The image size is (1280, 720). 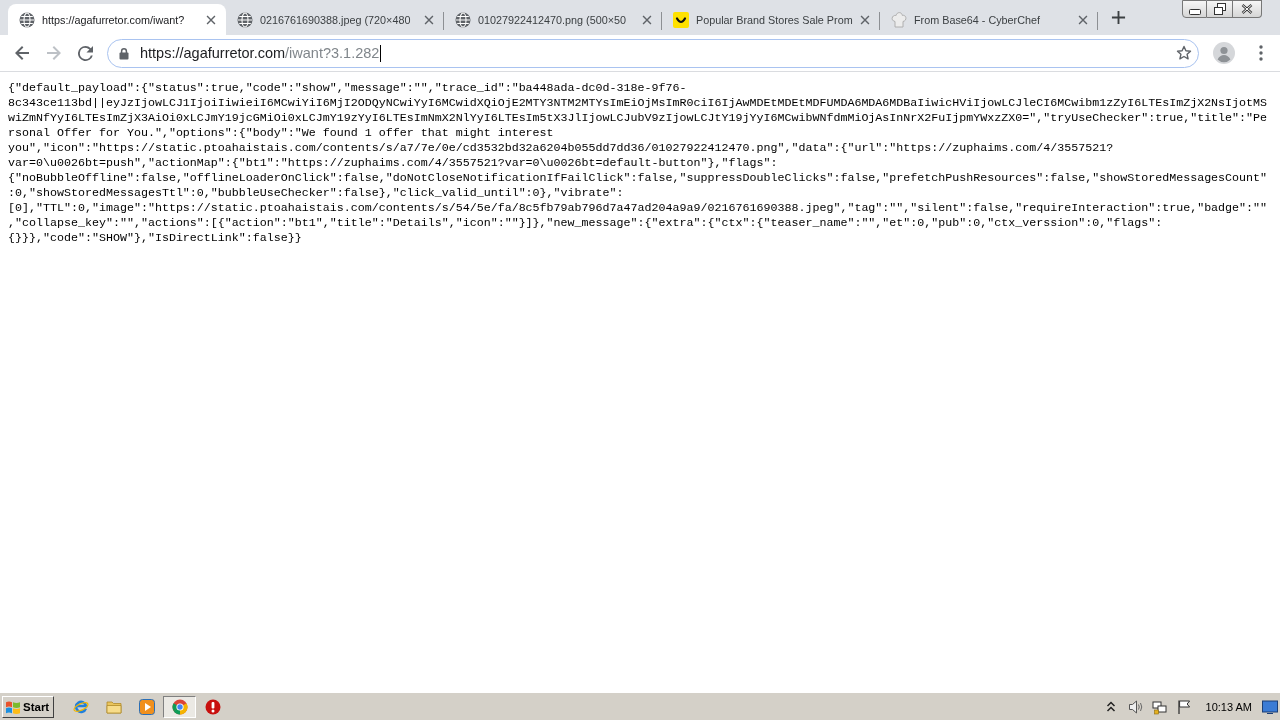 I want to click on flag-logo-icon, so click(x=13, y=706).